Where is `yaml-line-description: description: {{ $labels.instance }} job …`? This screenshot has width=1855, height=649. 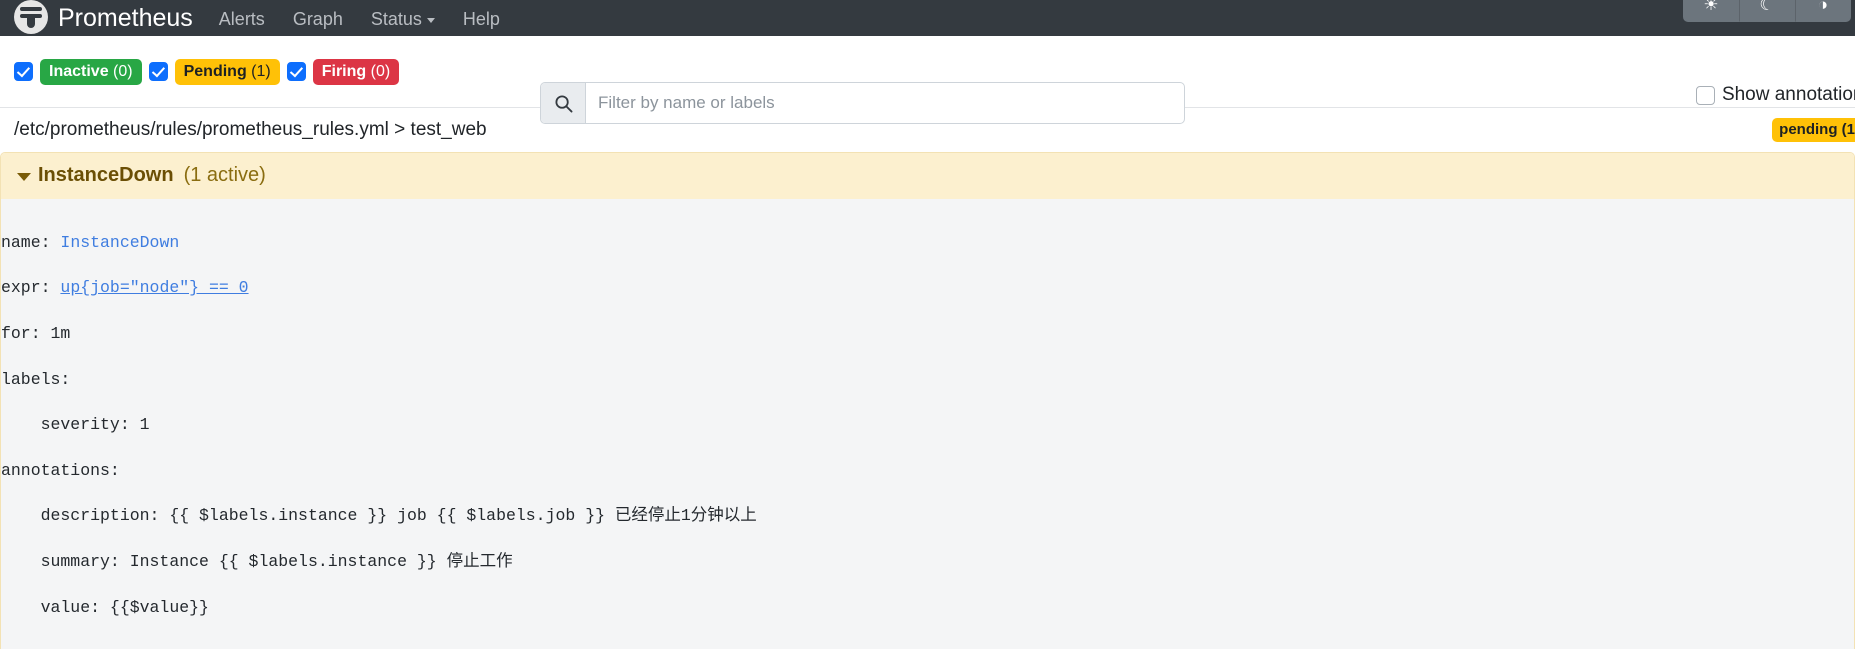 yaml-line-description: description: {{ $labels.instance }} job … is located at coordinates (379, 516).